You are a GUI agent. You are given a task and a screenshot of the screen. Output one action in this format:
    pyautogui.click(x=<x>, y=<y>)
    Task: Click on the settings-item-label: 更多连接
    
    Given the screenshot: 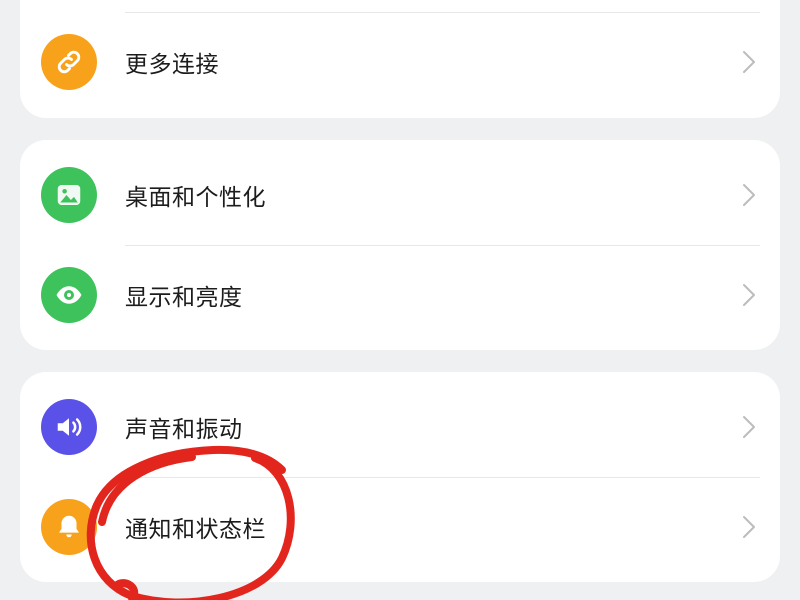 What is the action you would take?
    pyautogui.click(x=172, y=64)
    